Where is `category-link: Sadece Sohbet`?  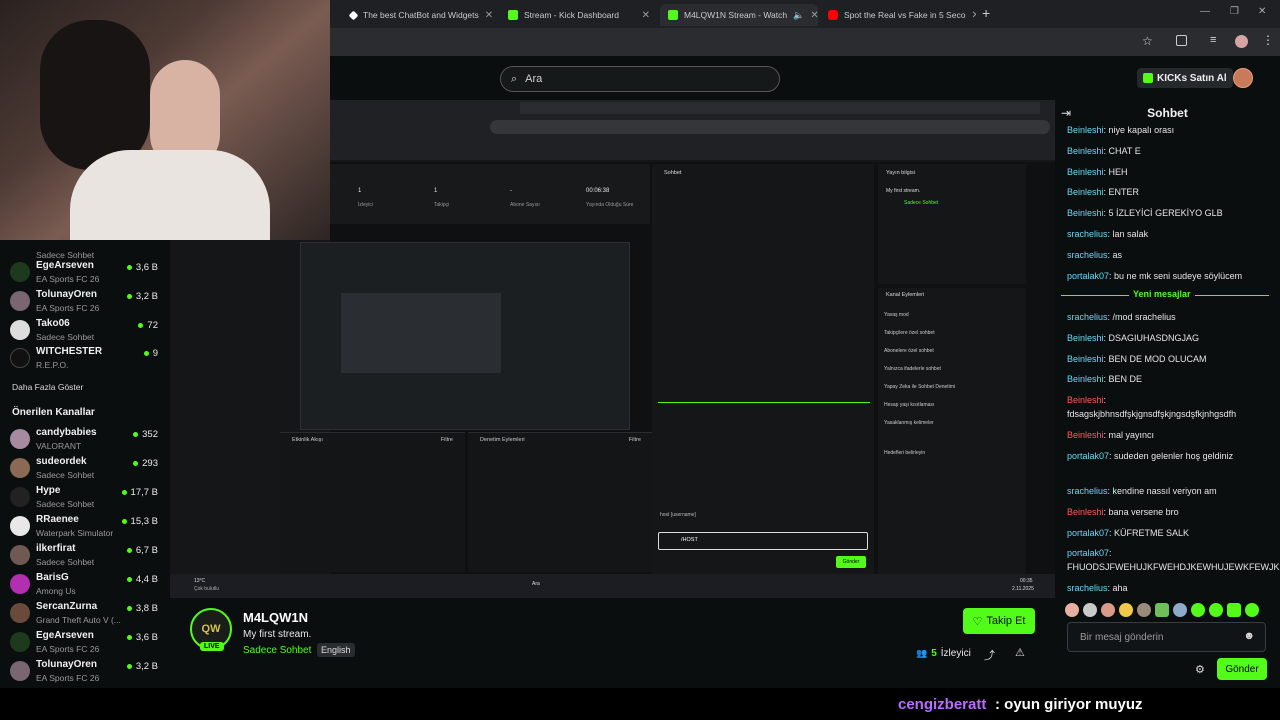
category-link: Sadece Sohbet is located at coordinates (277, 650).